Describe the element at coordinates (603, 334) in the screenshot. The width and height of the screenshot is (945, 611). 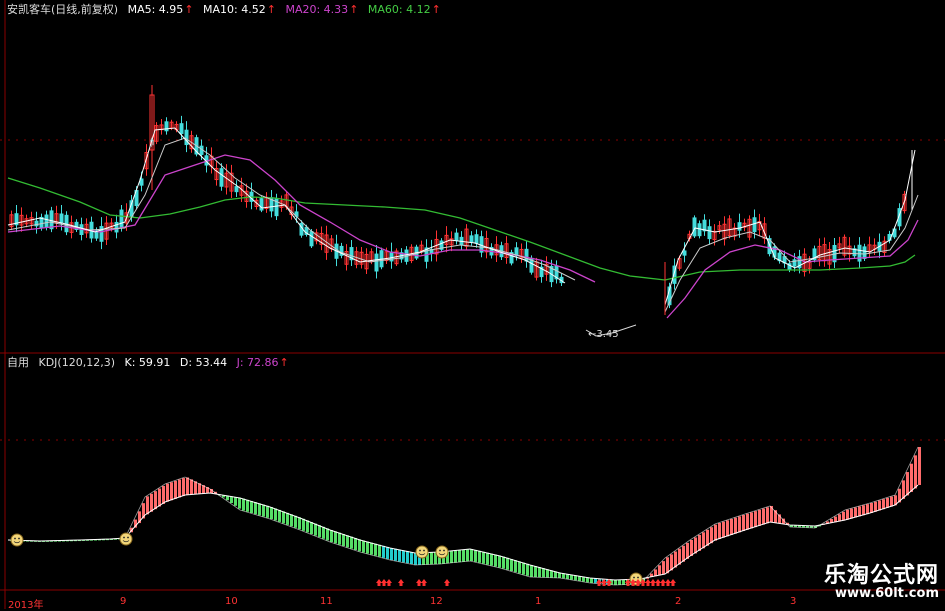
I see `low-price-label: ←3.45` at that location.